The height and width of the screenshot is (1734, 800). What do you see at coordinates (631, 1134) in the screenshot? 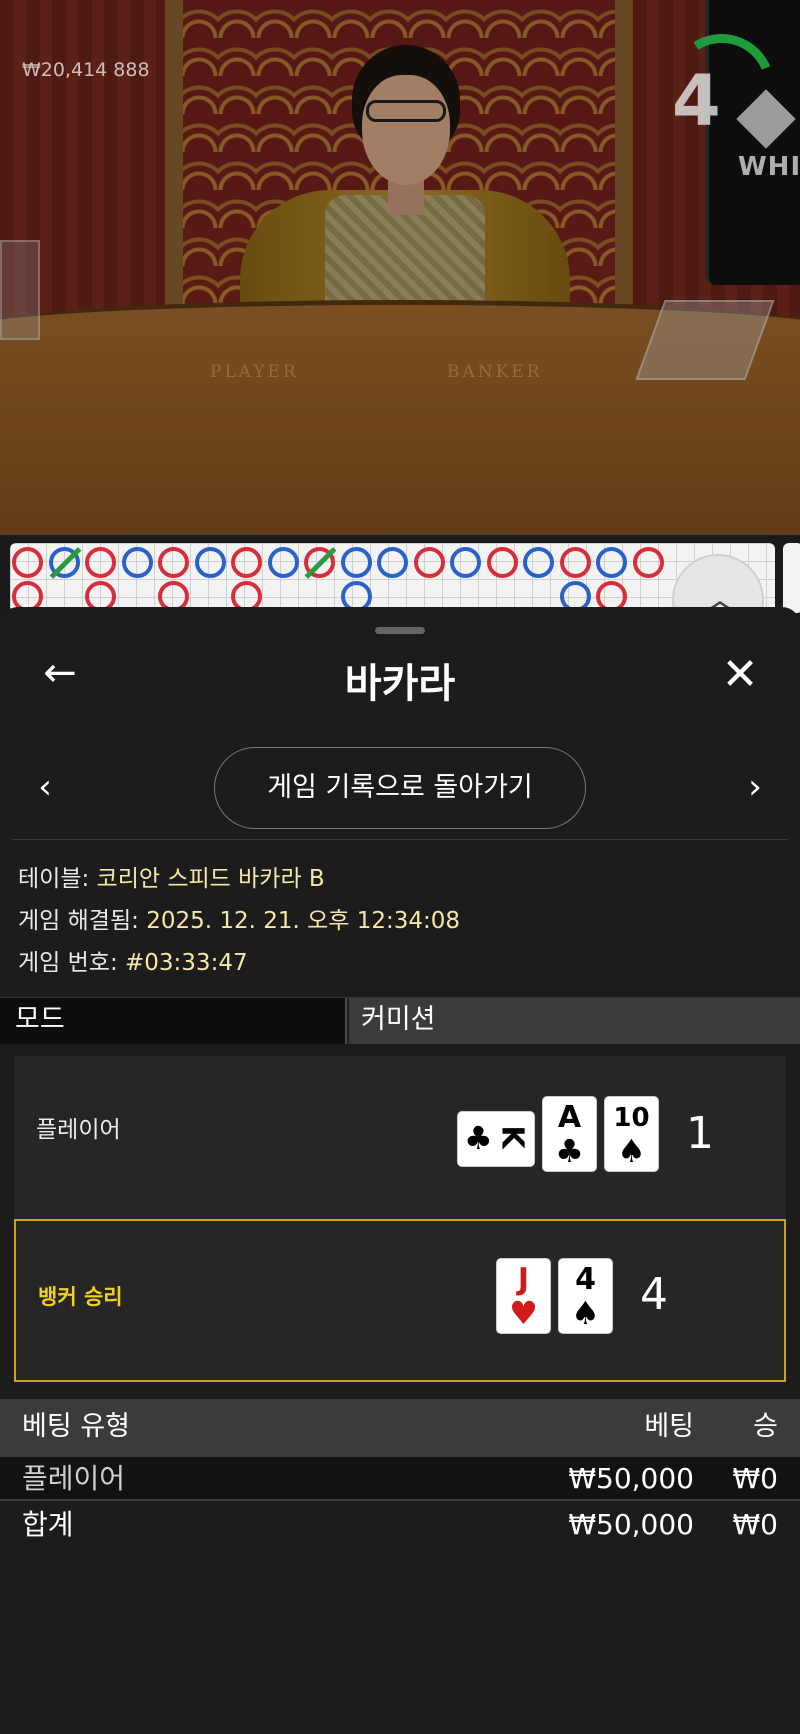
I see `playing-card: 10 ♠` at bounding box center [631, 1134].